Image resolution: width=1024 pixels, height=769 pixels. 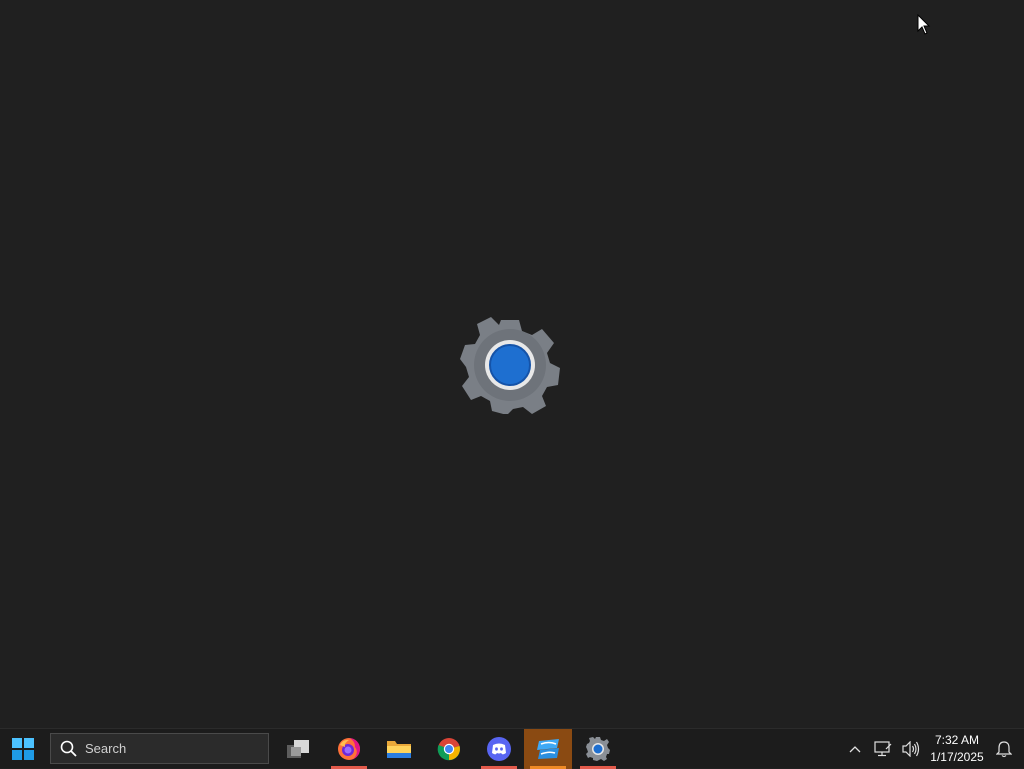 I want to click on taskbar-app-roblox, so click(x=548, y=749).